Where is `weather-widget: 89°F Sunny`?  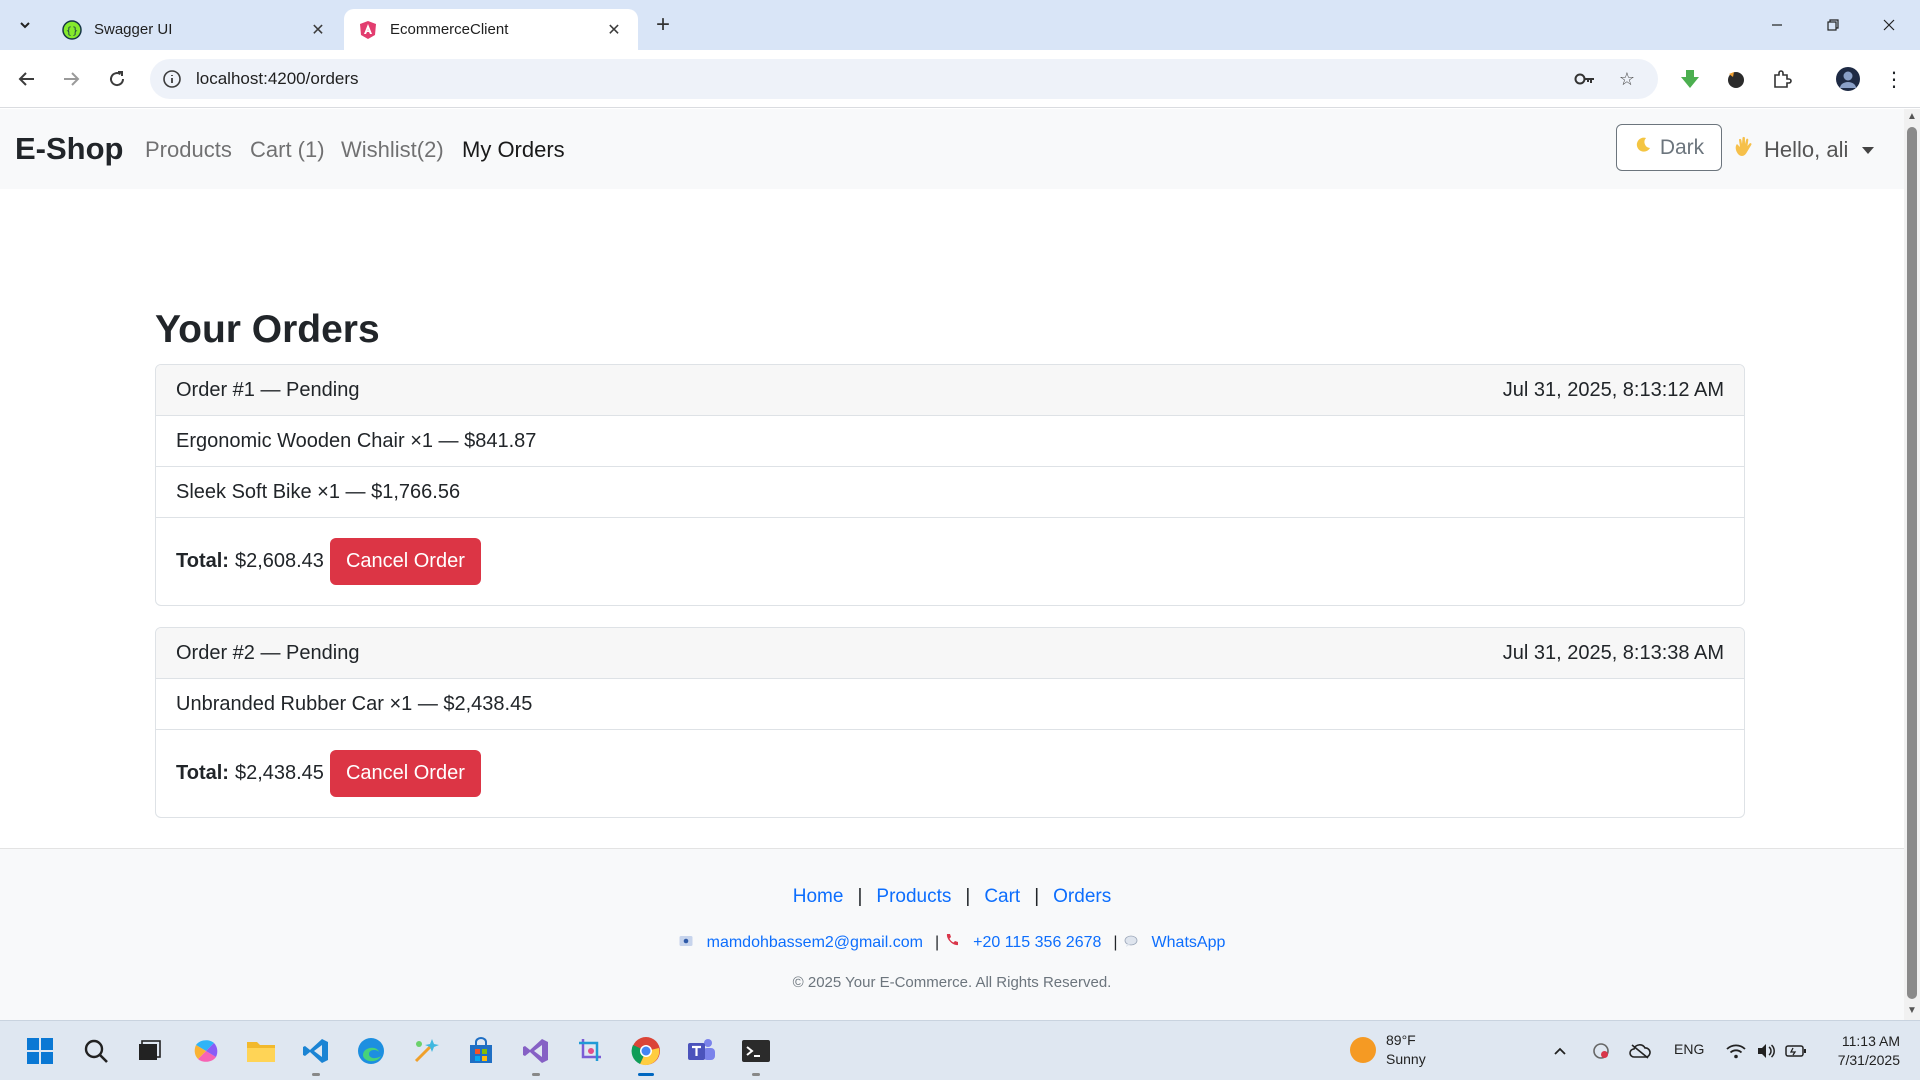 weather-widget: 89°F Sunny is located at coordinates (1388, 1050).